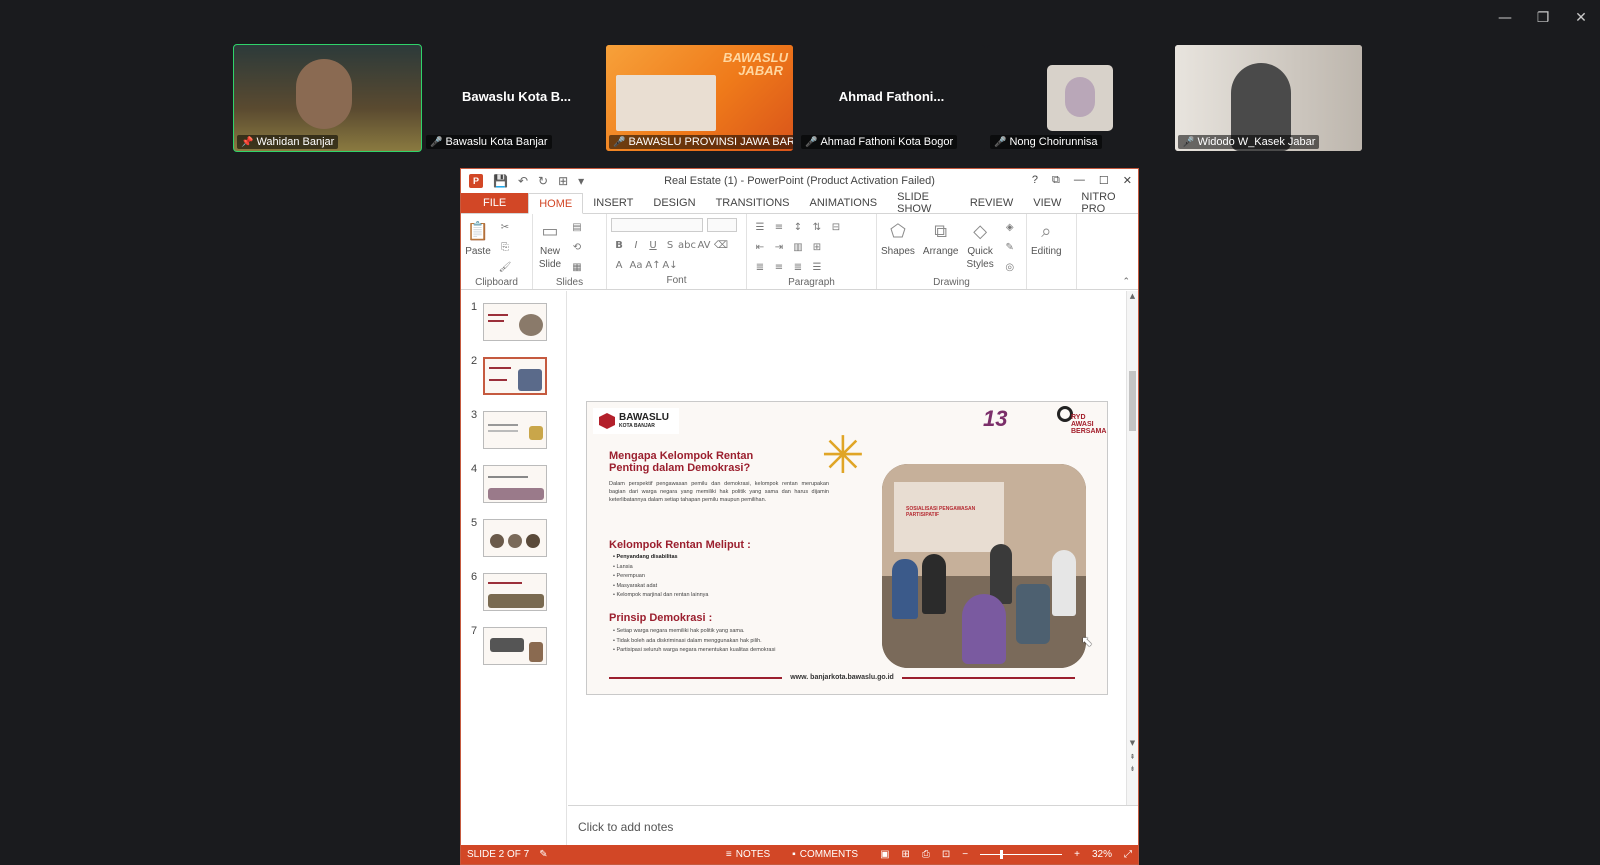 The height and width of the screenshot is (865, 1600). What do you see at coordinates (844, 203) in the screenshot?
I see `tab-animations: ANIMATIONS` at bounding box center [844, 203].